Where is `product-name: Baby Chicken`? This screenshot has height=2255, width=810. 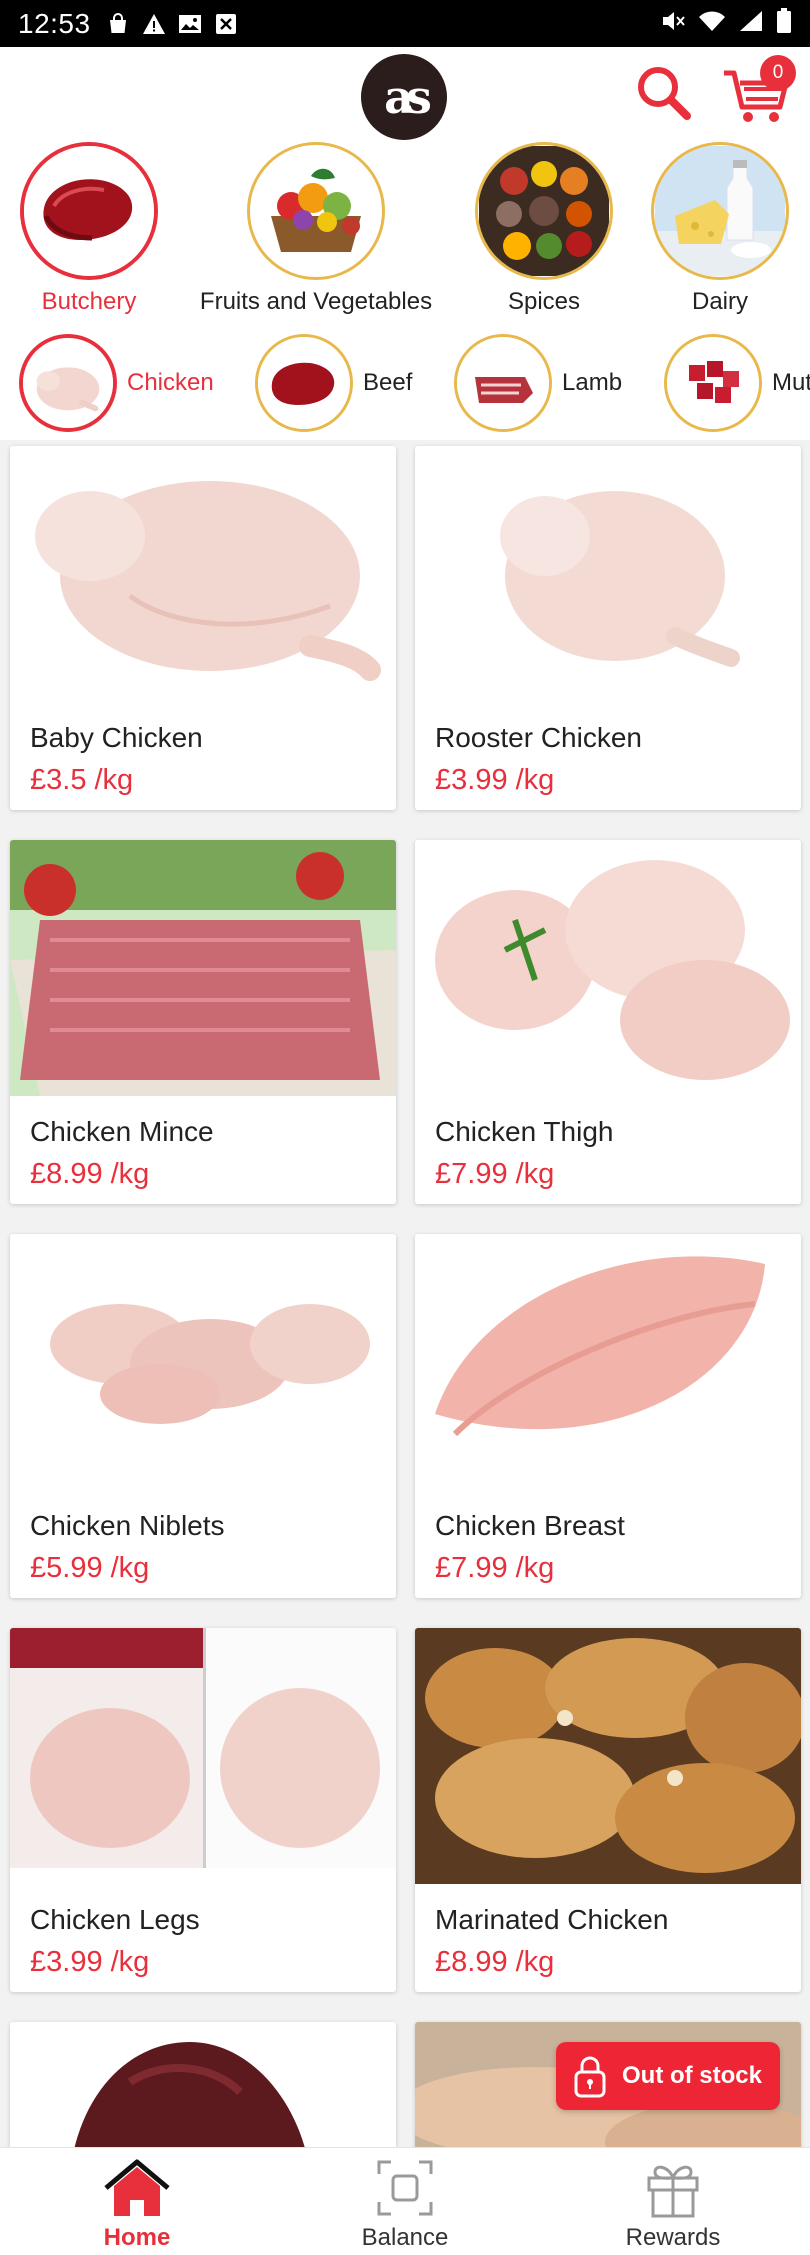 product-name: Baby Chicken is located at coordinates (116, 737).